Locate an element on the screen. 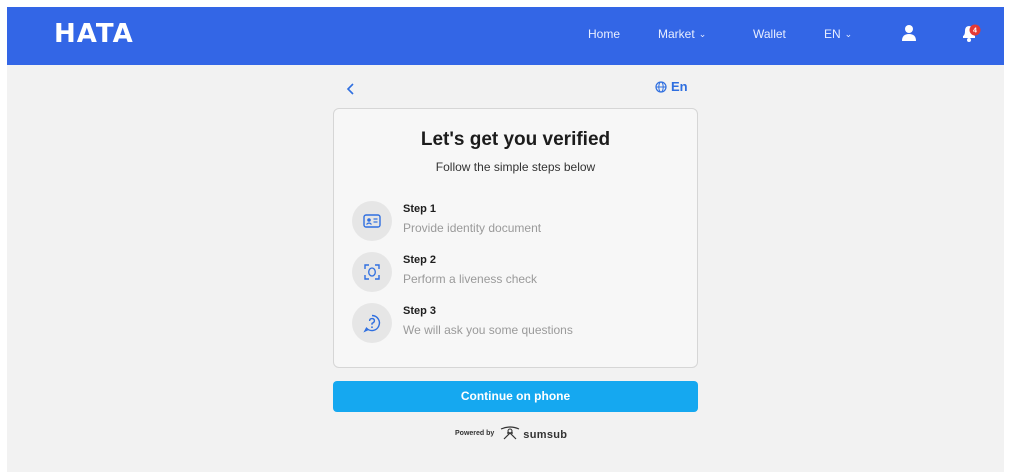 The height and width of the screenshot is (472, 1011). step-description: Provide identity document is located at coordinates (472, 228).